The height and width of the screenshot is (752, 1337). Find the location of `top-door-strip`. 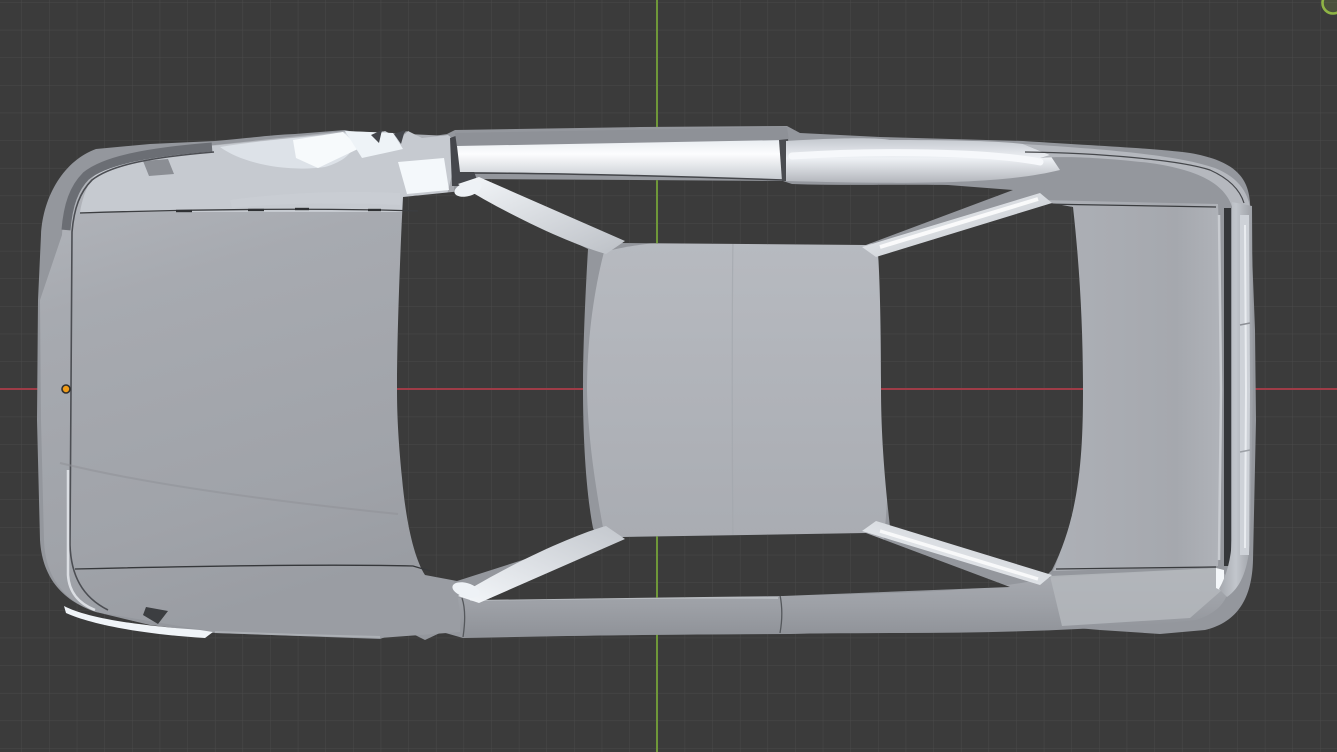

top-door-strip is located at coordinates (622, 154).